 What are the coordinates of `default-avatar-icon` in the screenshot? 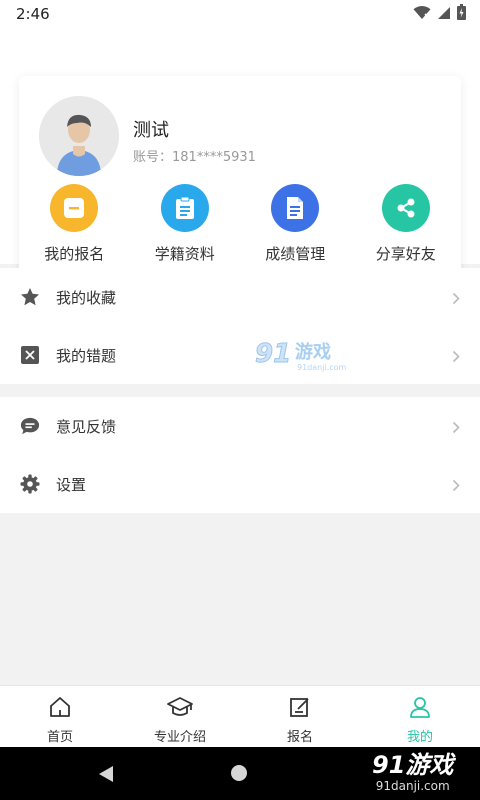 It's located at (79, 136).